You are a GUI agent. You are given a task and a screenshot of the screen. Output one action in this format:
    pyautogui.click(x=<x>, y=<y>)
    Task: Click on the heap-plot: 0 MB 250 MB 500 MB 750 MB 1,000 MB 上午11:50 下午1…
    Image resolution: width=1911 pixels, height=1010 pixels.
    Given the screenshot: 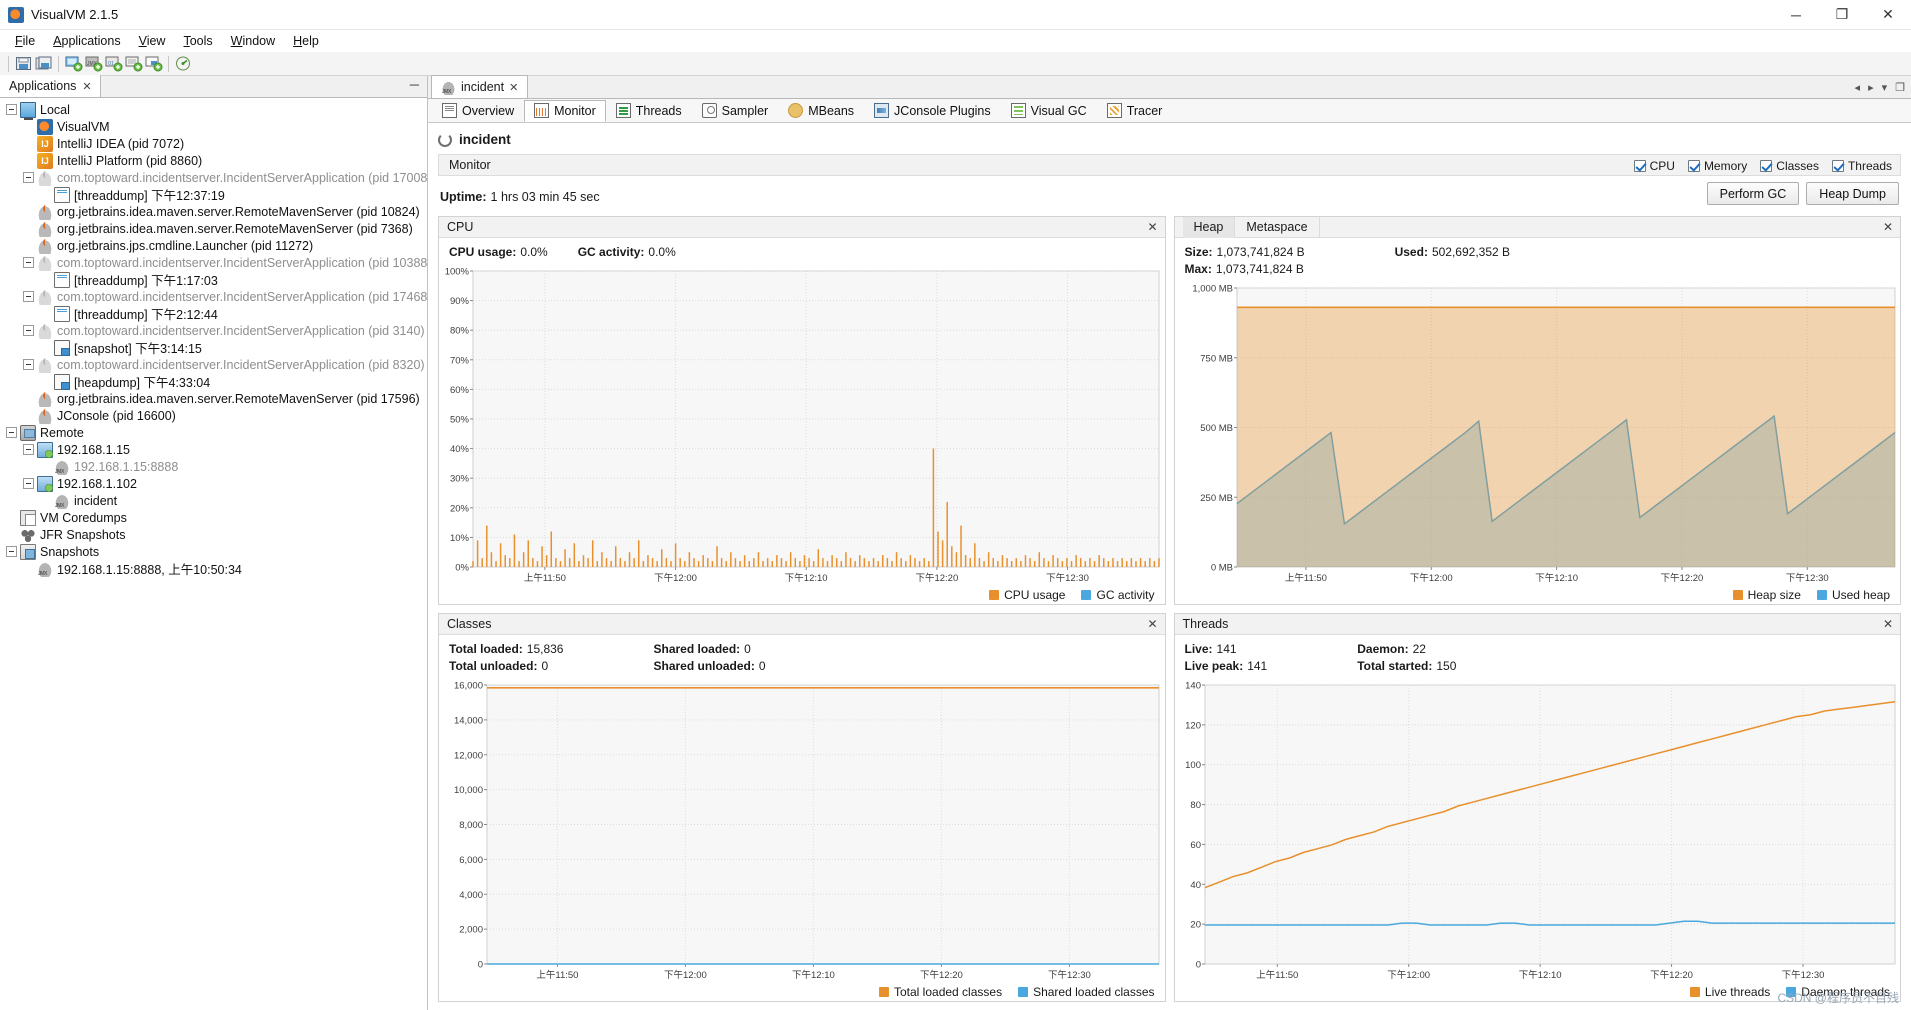 What is the action you would take?
    pyautogui.click(x=1538, y=432)
    